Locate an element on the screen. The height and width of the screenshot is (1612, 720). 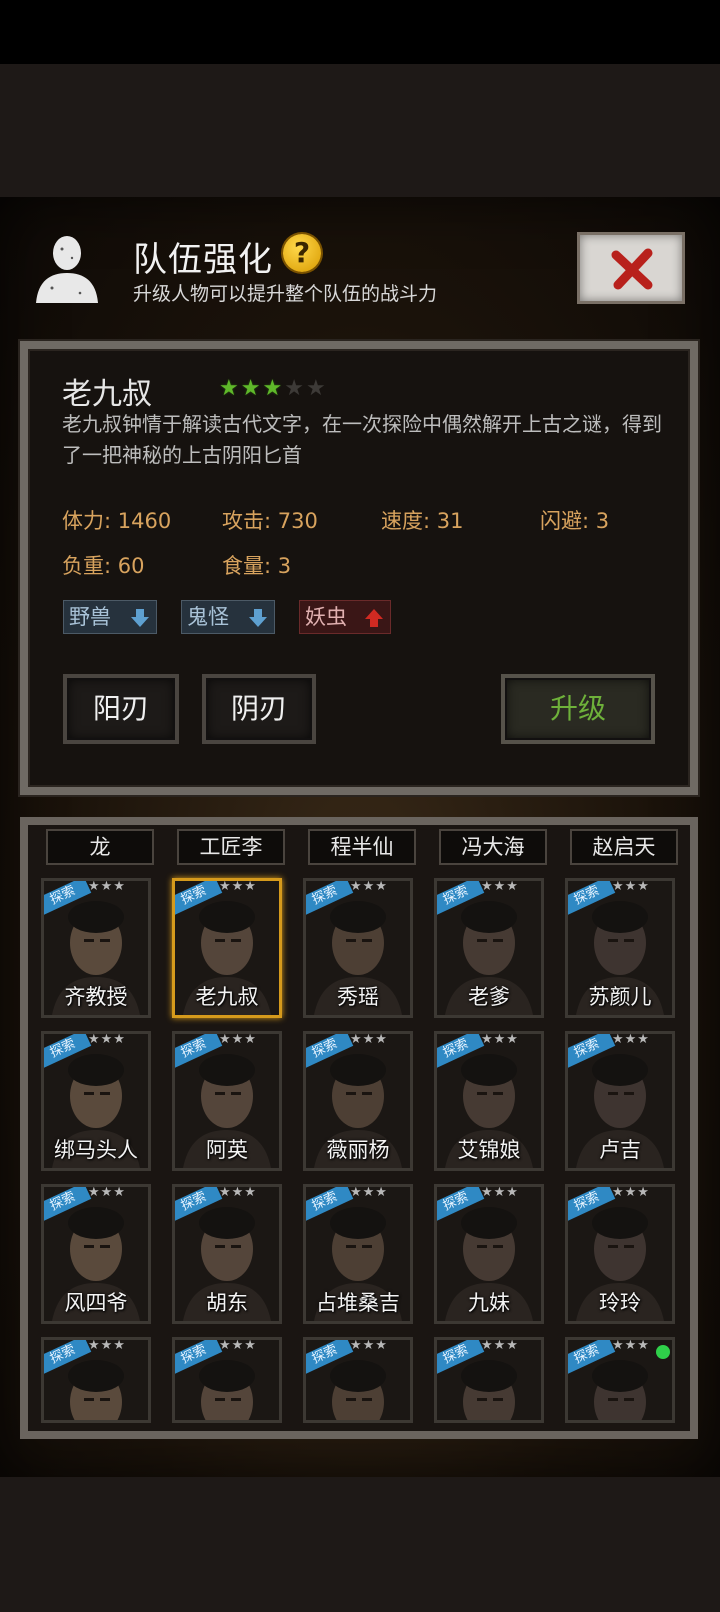
hero-card: 探索 ★★★ 艾锦娘 is located at coordinates (489, 1101).